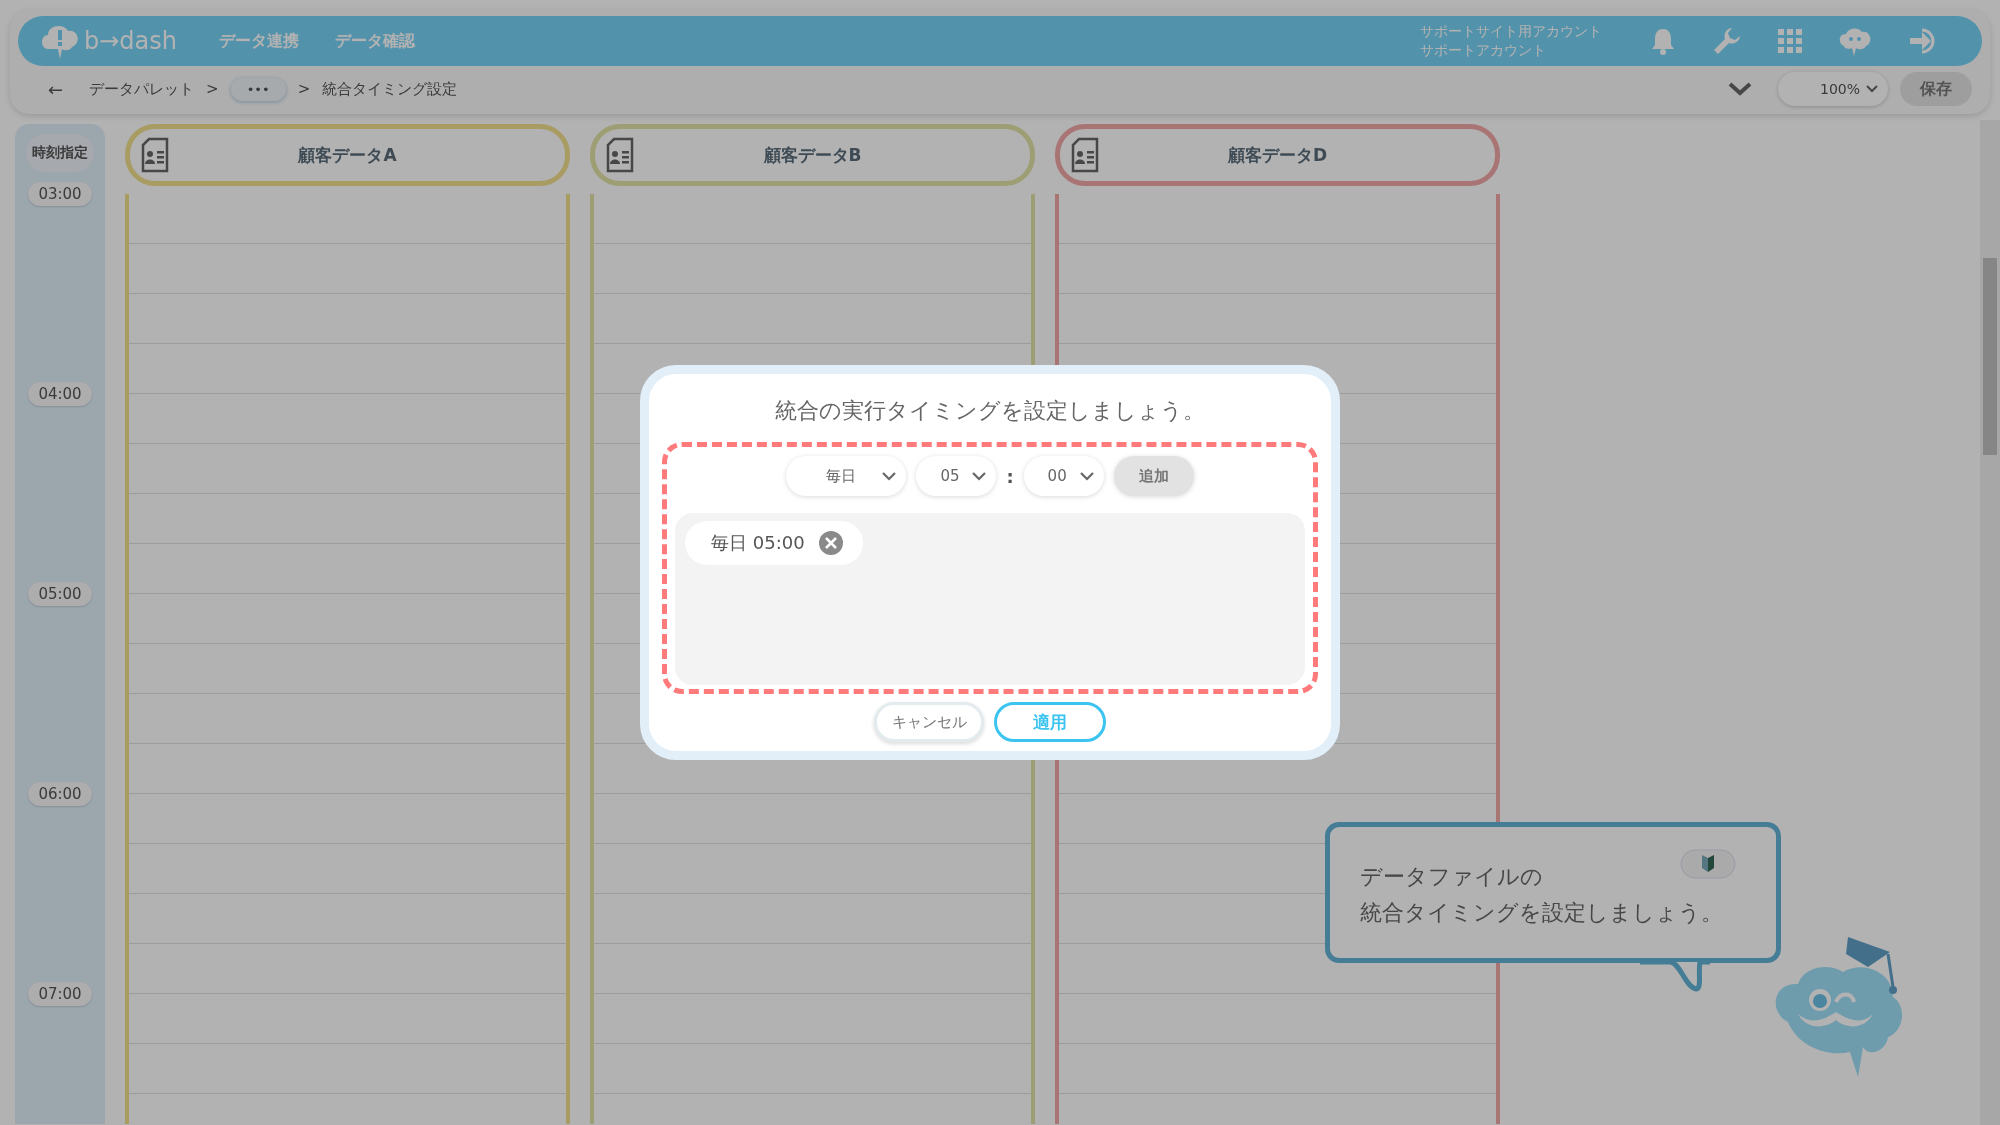 This screenshot has width=2000, height=1125. I want to click on breadcrumb-item: データパレット, so click(142, 89).